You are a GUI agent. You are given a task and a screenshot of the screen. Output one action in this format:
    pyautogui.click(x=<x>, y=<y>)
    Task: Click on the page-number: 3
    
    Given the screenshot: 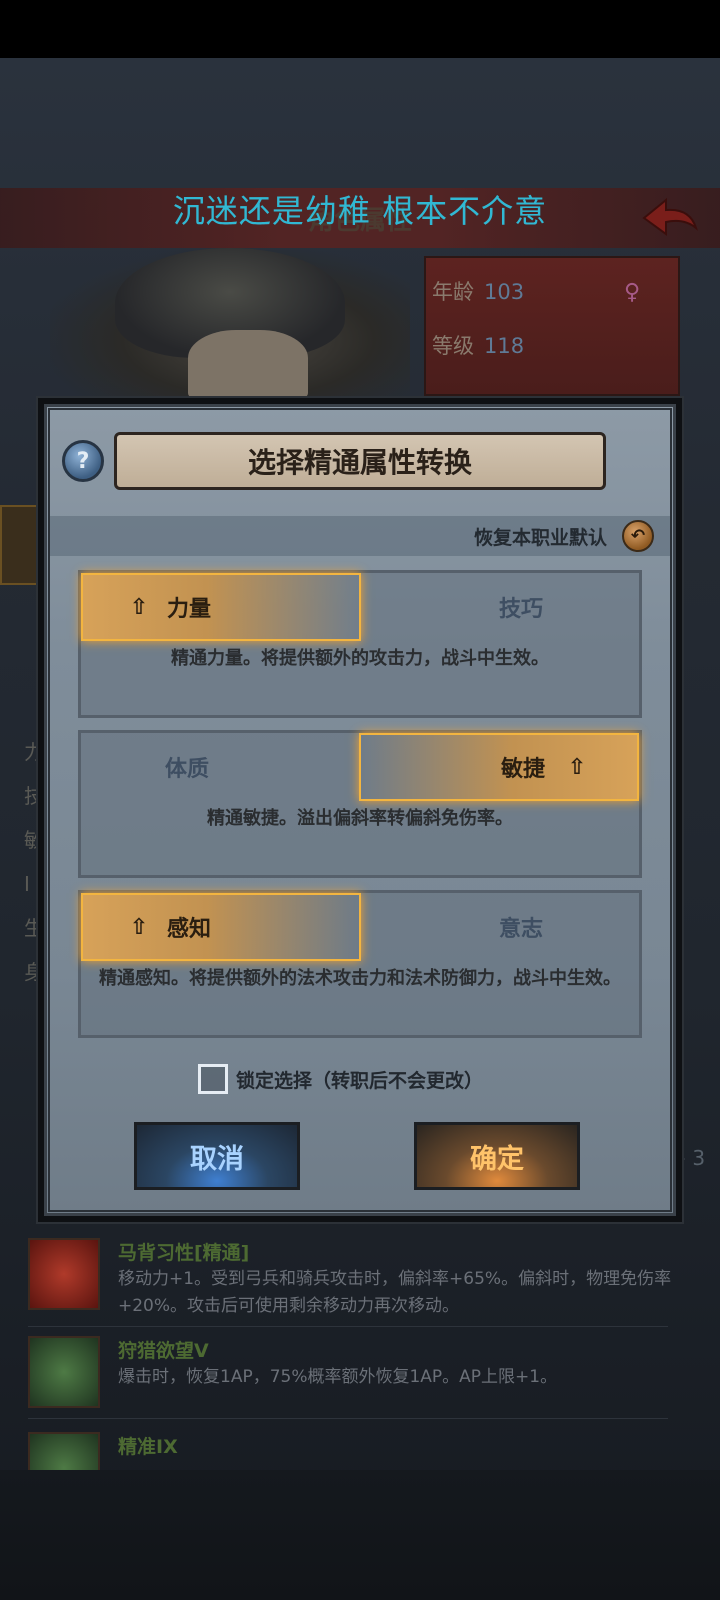 What is the action you would take?
    pyautogui.click(x=699, y=1158)
    